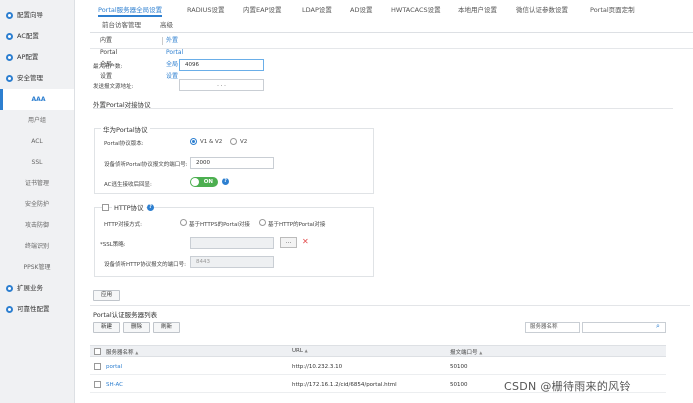 This screenshot has width=693, height=403. I want to click on sidebar-item-config-wizard: 配置向导, so click(37, 15).